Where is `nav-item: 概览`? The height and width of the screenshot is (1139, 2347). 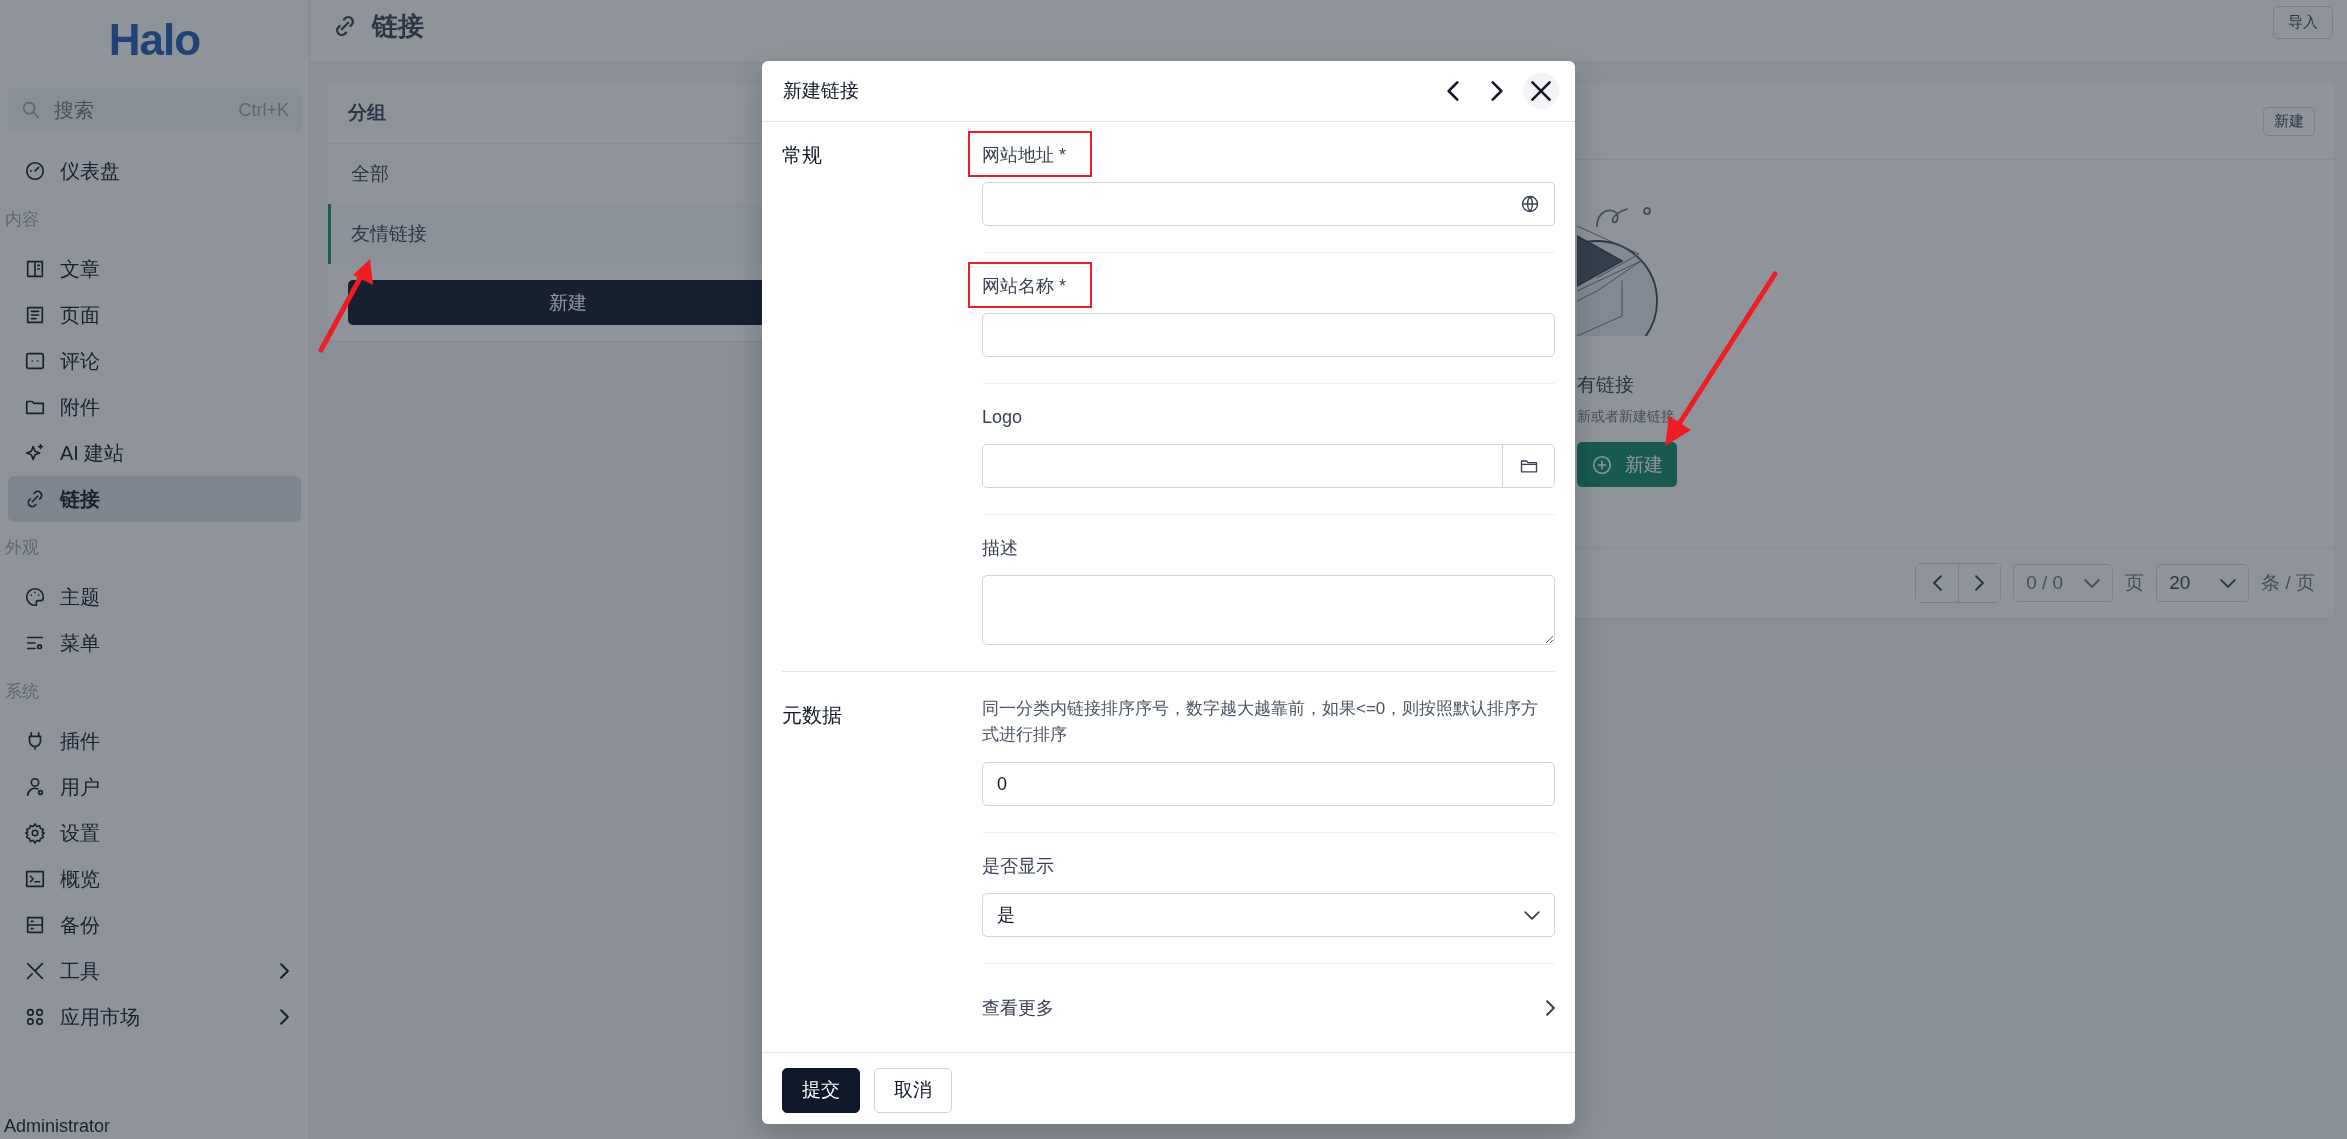 nav-item: 概览 is located at coordinates (154, 879).